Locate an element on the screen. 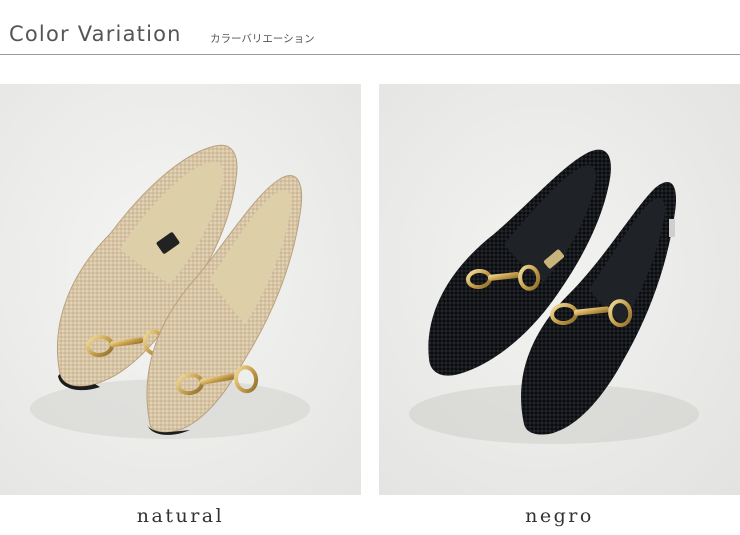  section-header: Color Variation カラーバリエーション is located at coordinates (370, 28).